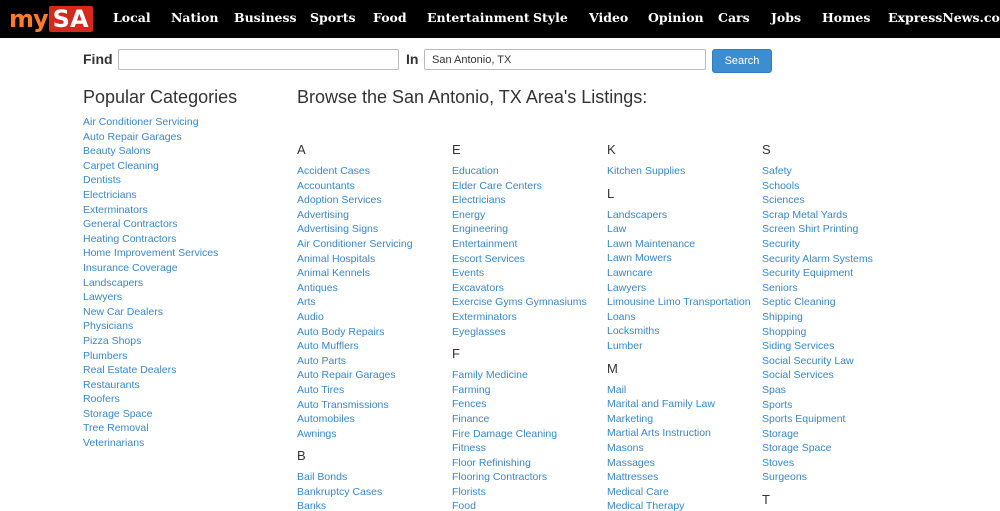  Describe the element at coordinates (150, 370) in the screenshot. I see `popular-category-link-real-estate-dealers: Real Estate Dealers` at that location.